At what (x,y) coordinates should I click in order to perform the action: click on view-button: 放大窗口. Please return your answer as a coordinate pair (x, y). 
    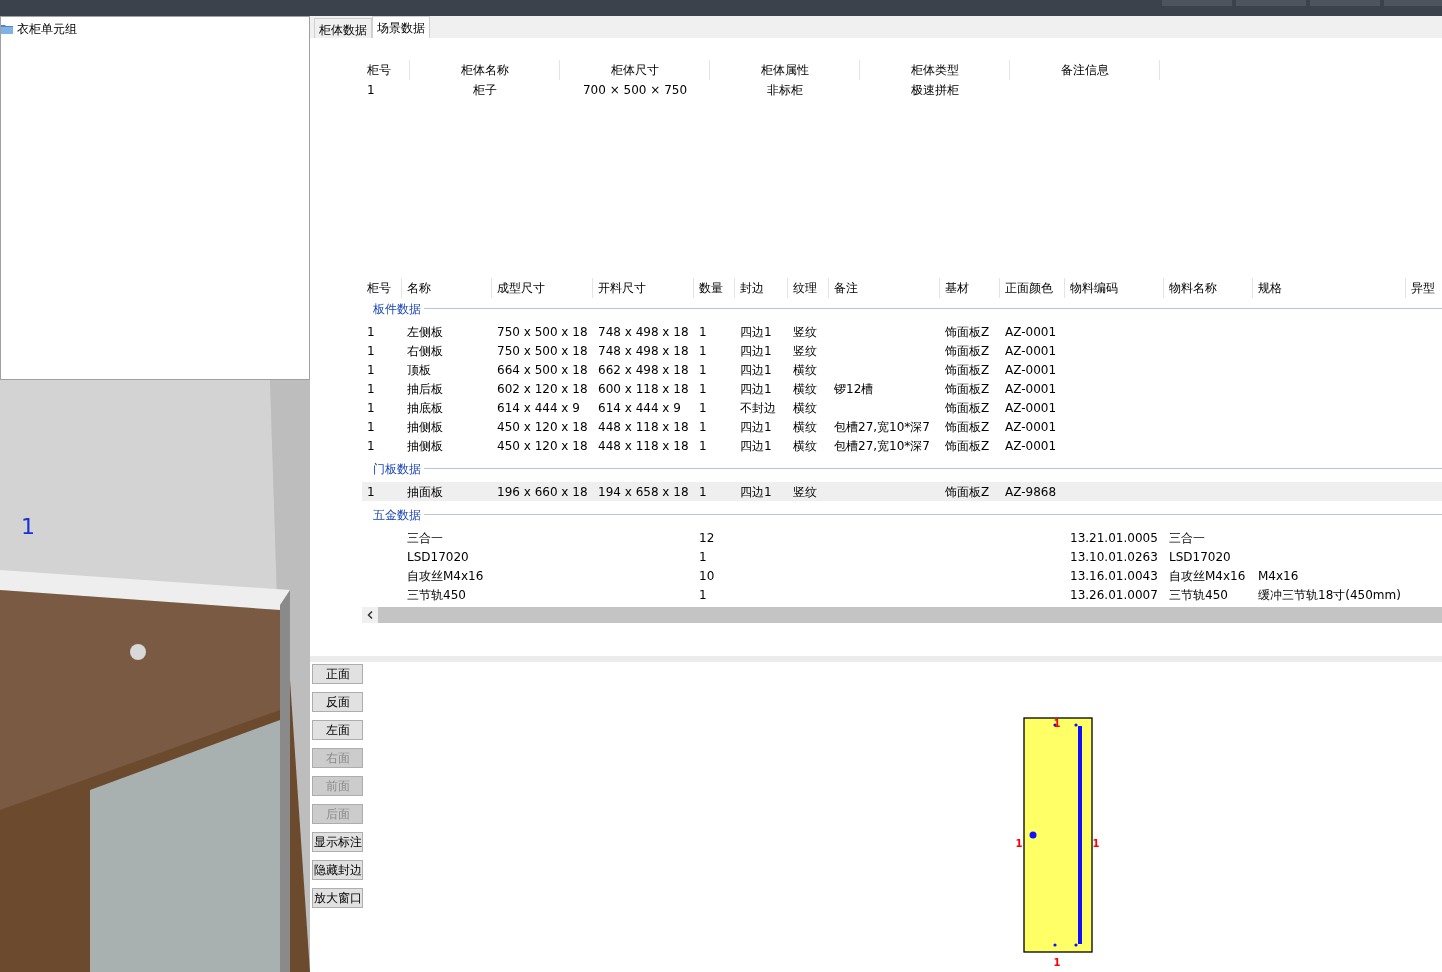
    Looking at the image, I should click on (337, 898).